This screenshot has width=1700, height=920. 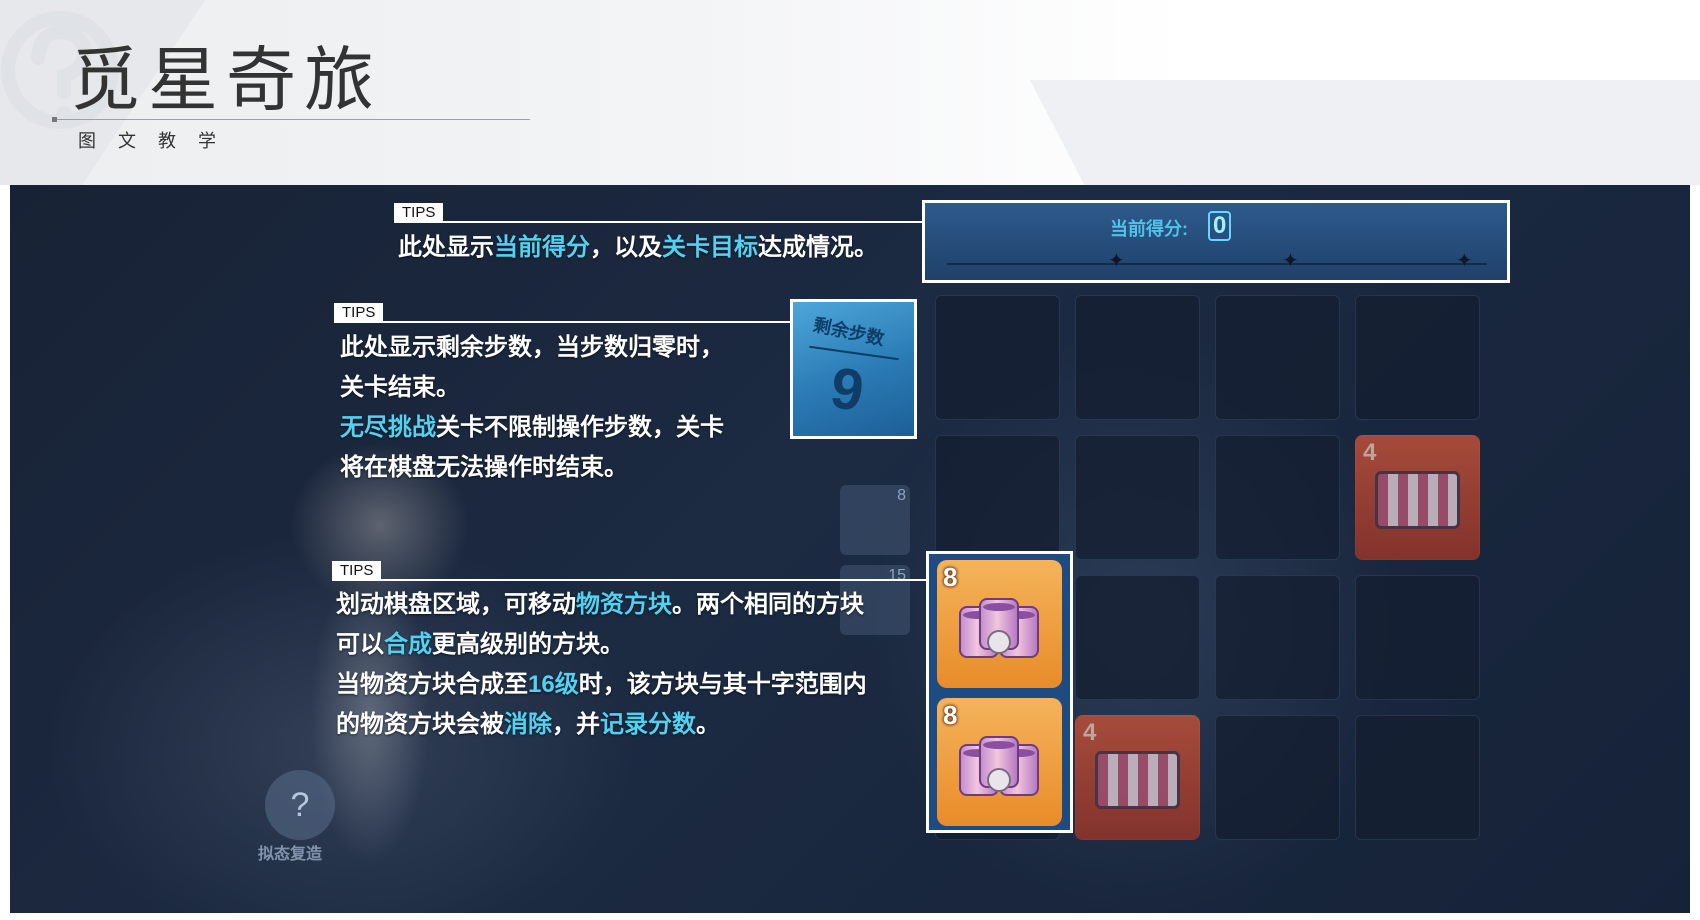 I want to click on tip-line-text: 划动棋盘区域，可移动物资方块。两个相同的方块, so click(x=601, y=605).